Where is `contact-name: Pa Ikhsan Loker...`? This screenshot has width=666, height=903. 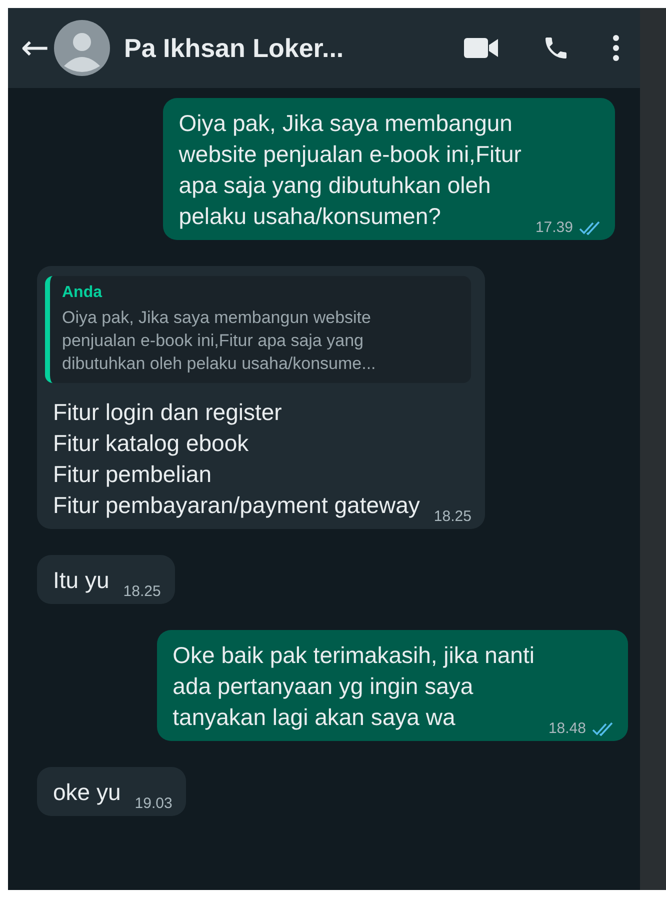
contact-name: Pa Ikhsan Loker... is located at coordinates (273, 48).